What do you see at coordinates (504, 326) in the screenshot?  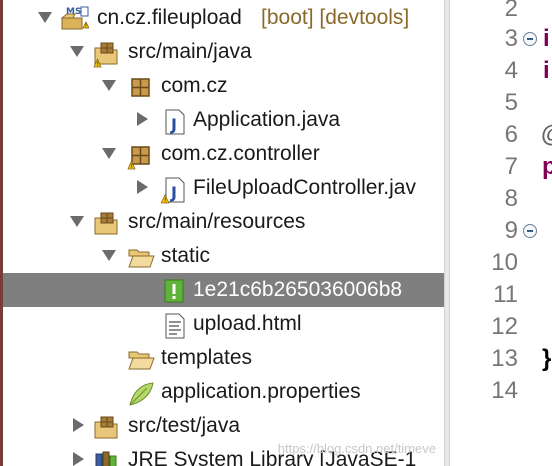 I see `line-number: 12` at bounding box center [504, 326].